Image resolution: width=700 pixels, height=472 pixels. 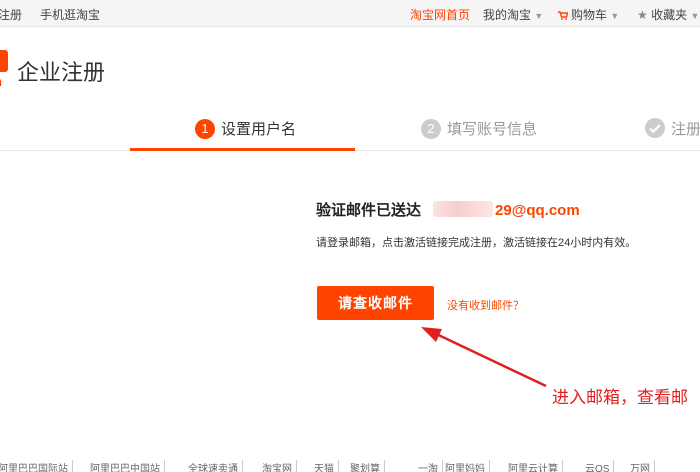 I want to click on annotation-text: 进入邮箱，查看邮, so click(x=620, y=397).